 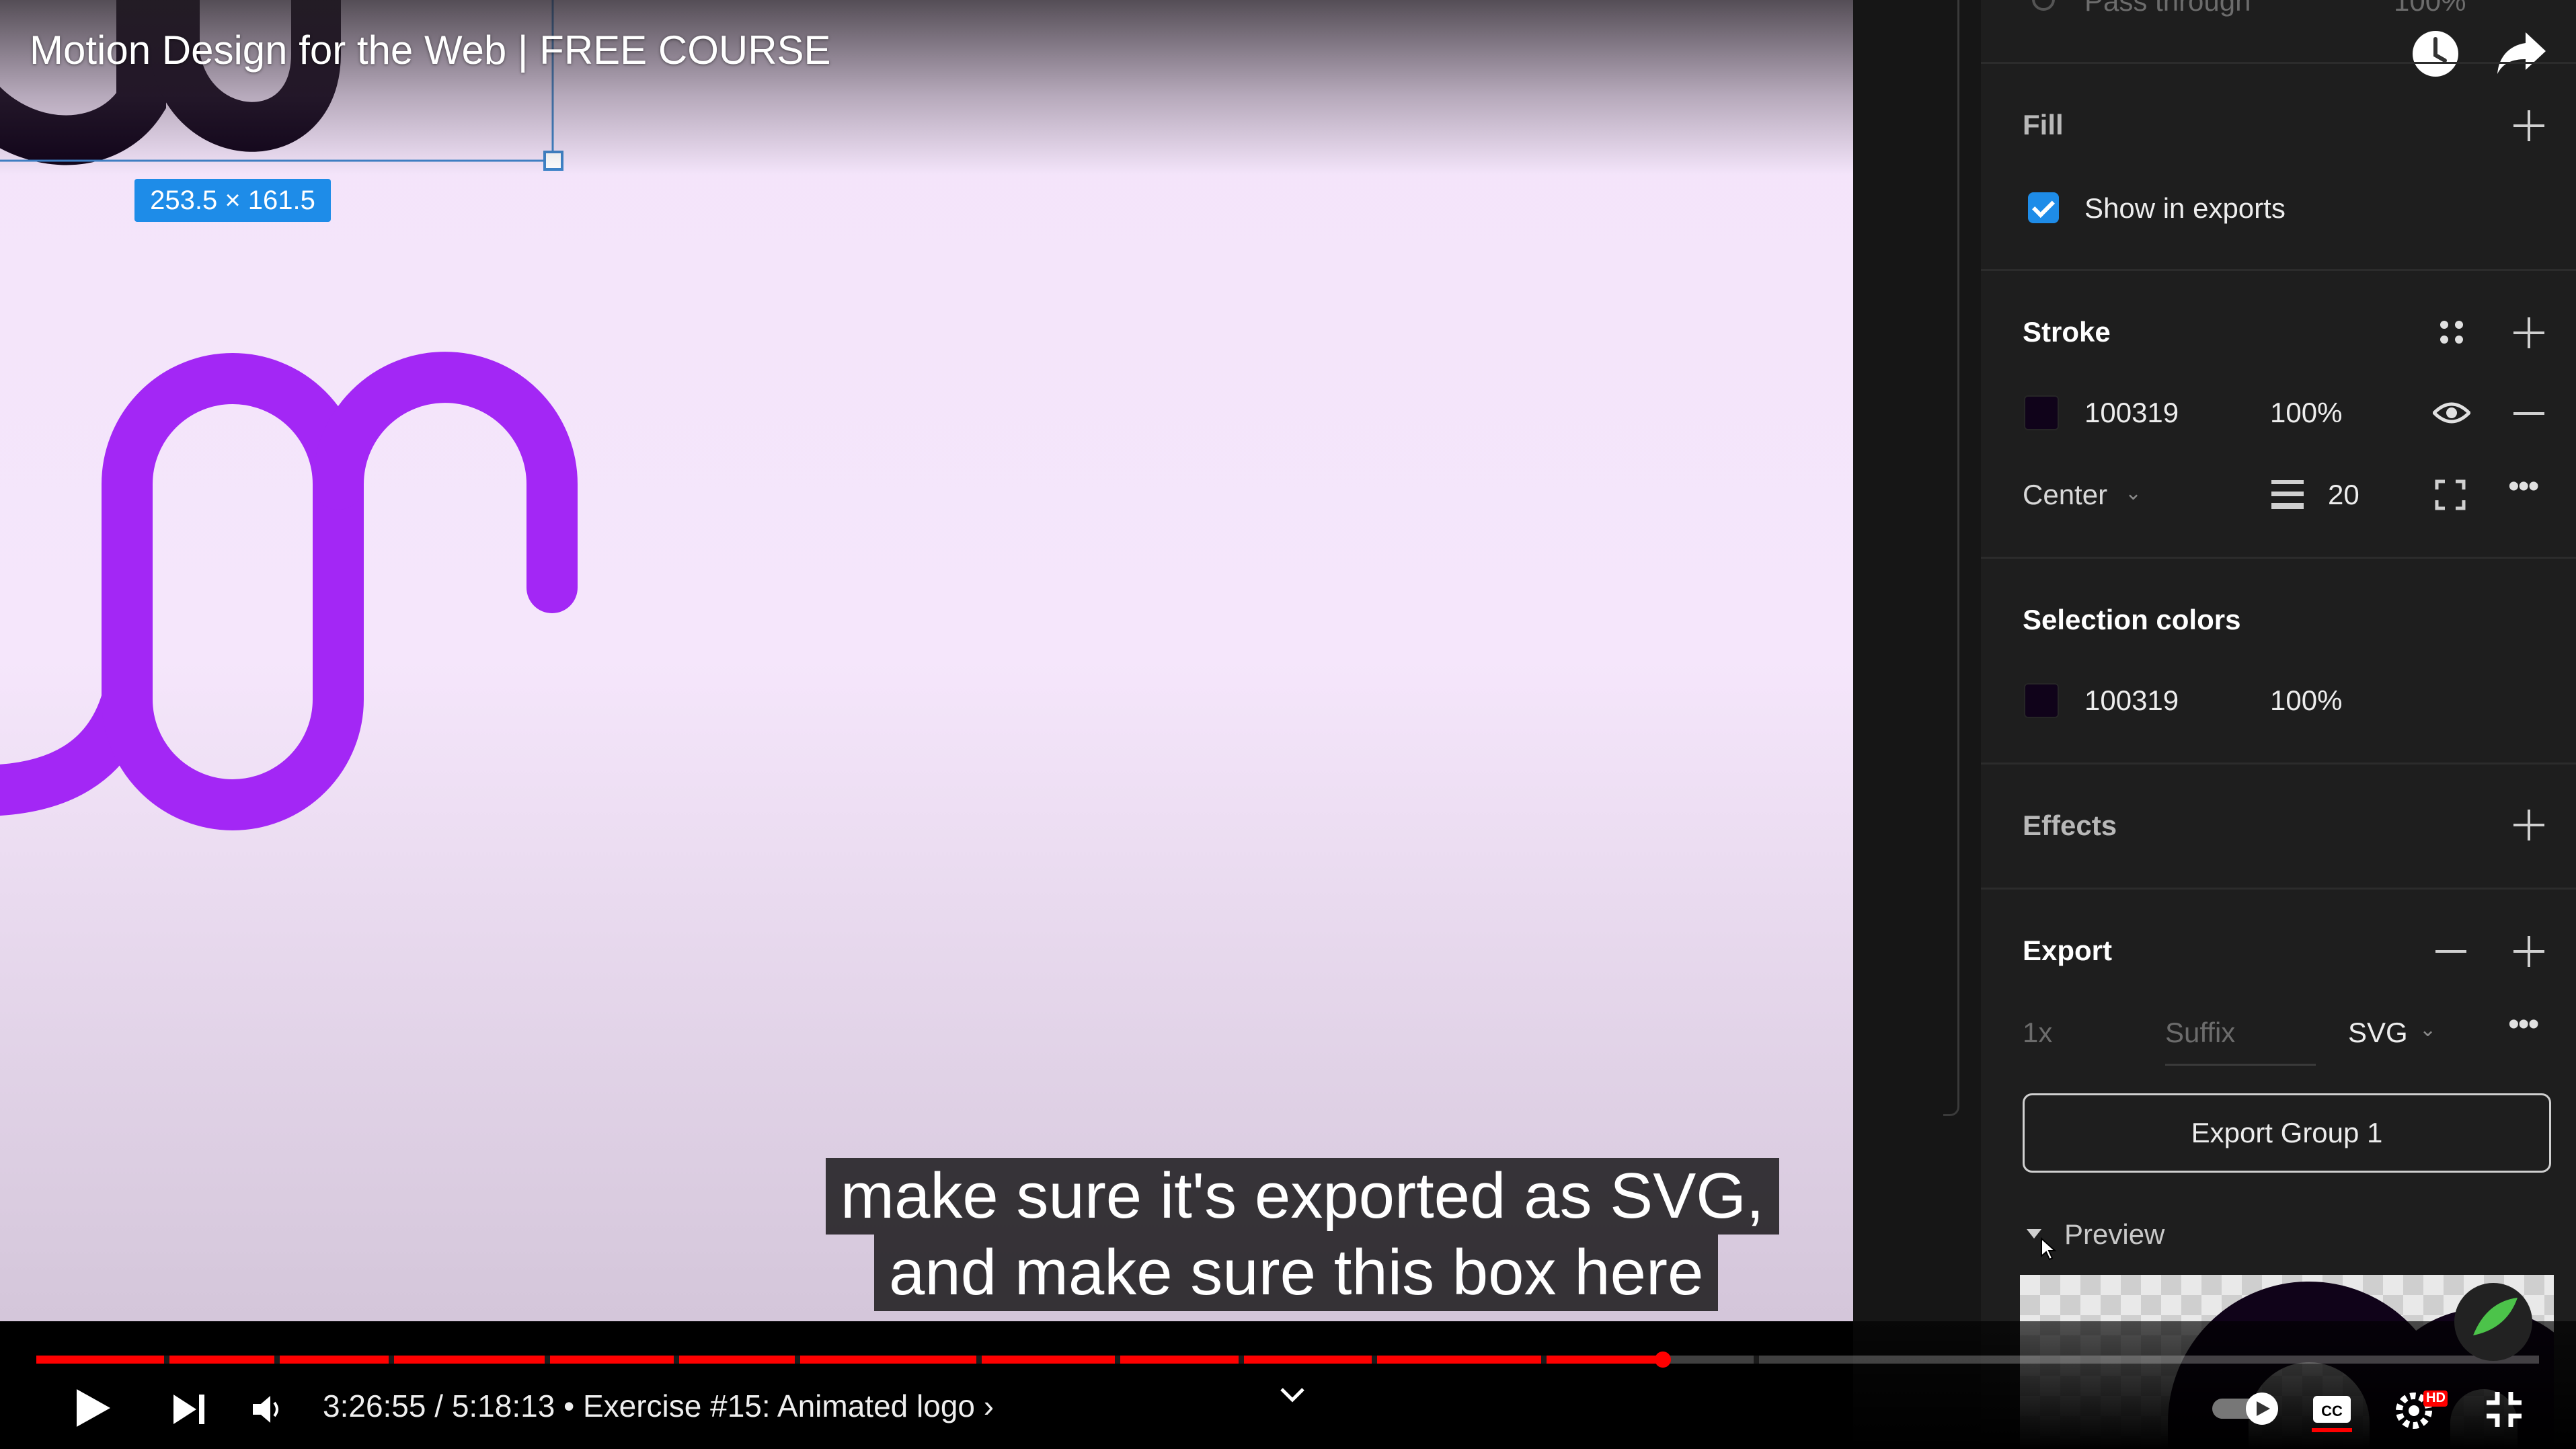 What do you see at coordinates (2132, 619) in the screenshot?
I see `selection-colors-title: Selection colors` at bounding box center [2132, 619].